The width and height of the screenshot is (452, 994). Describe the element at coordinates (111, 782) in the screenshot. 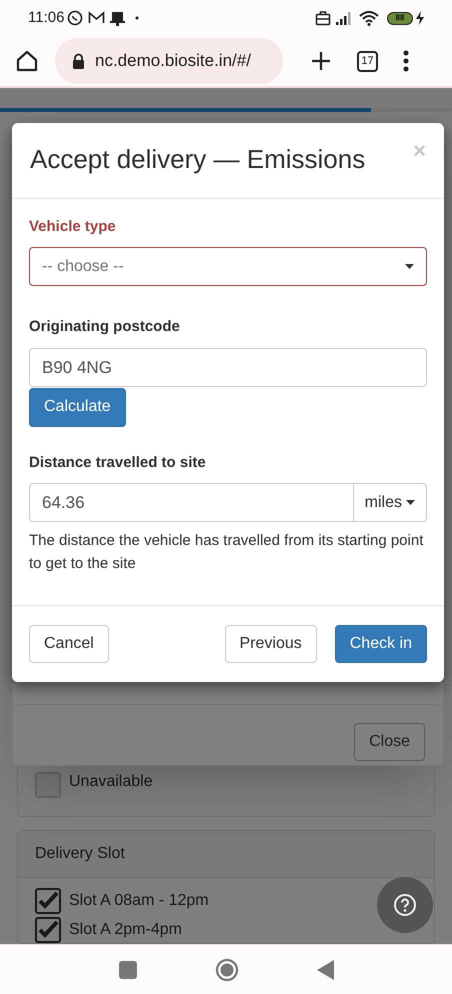

I see `checkbox-label: Unavailable` at that location.